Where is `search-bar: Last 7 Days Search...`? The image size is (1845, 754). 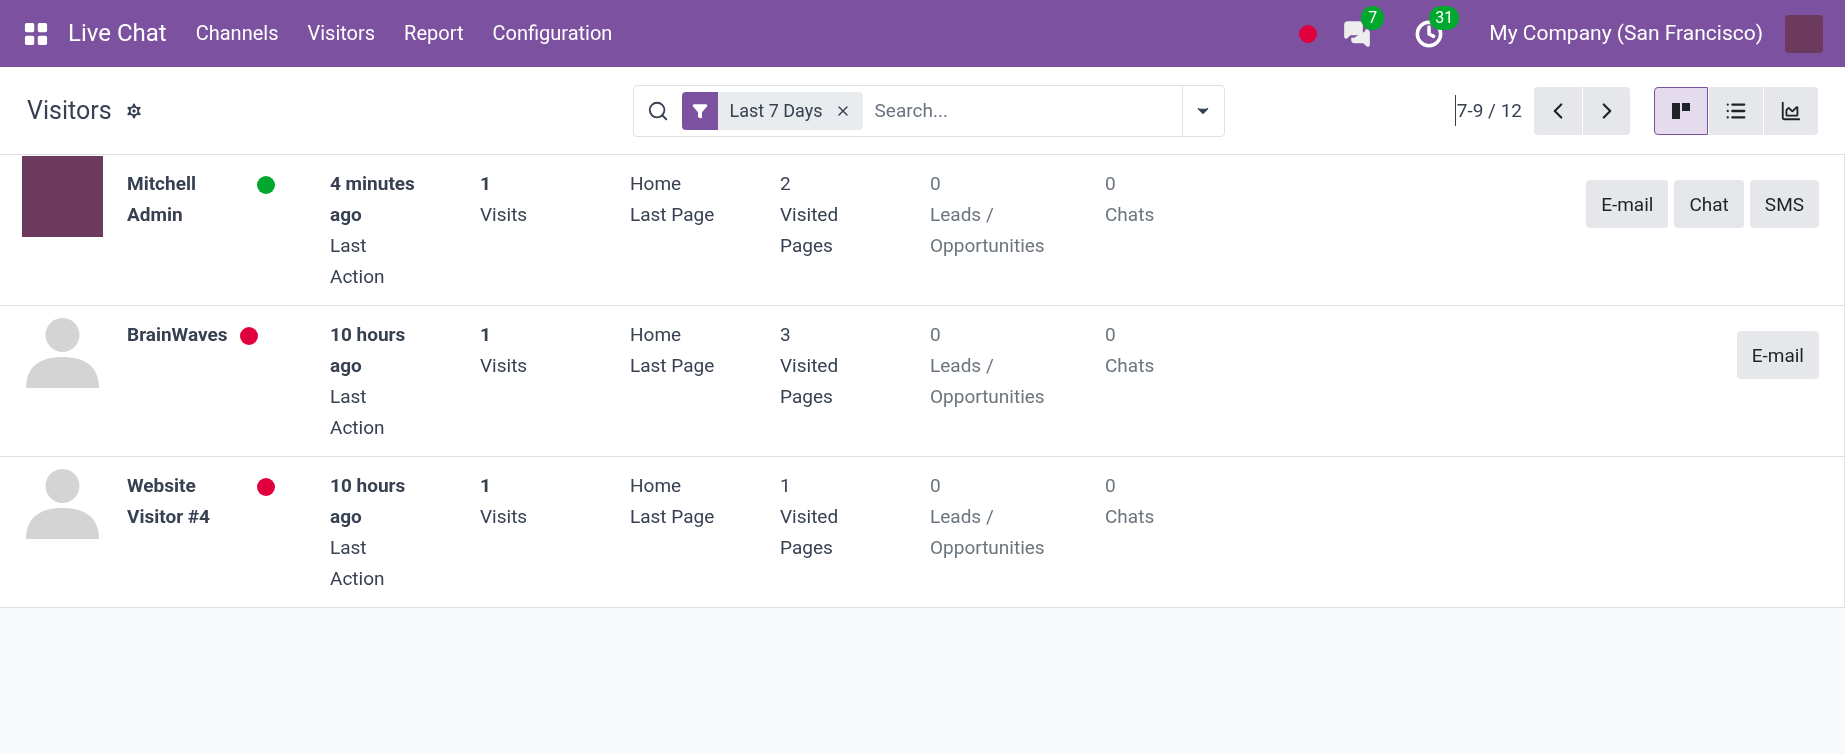 search-bar: Last 7 Days Search... is located at coordinates (928, 110).